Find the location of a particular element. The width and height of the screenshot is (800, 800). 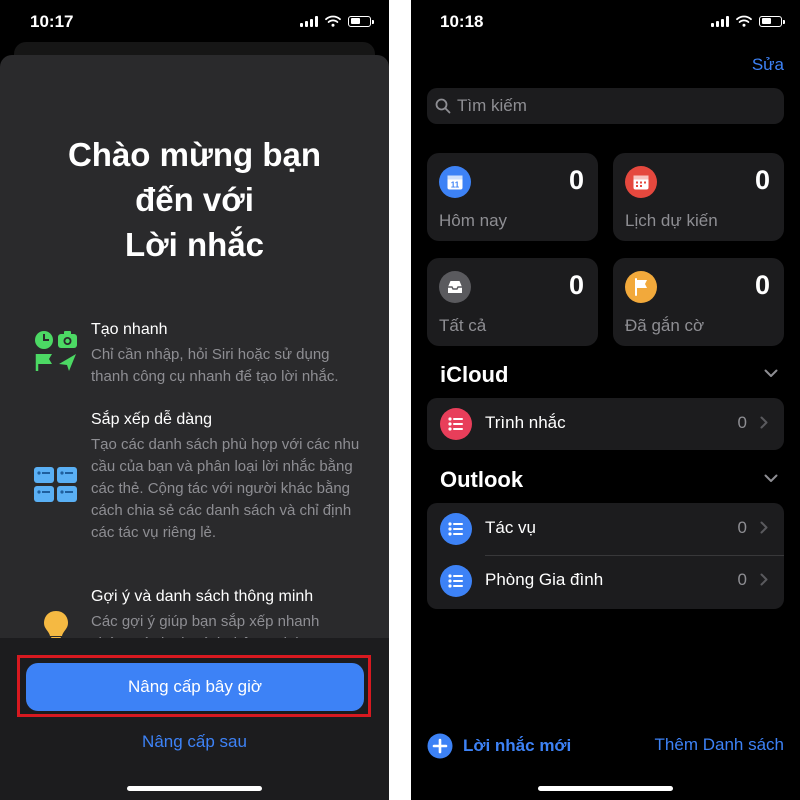

edit-button: Sửa is located at coordinates (768, 65).